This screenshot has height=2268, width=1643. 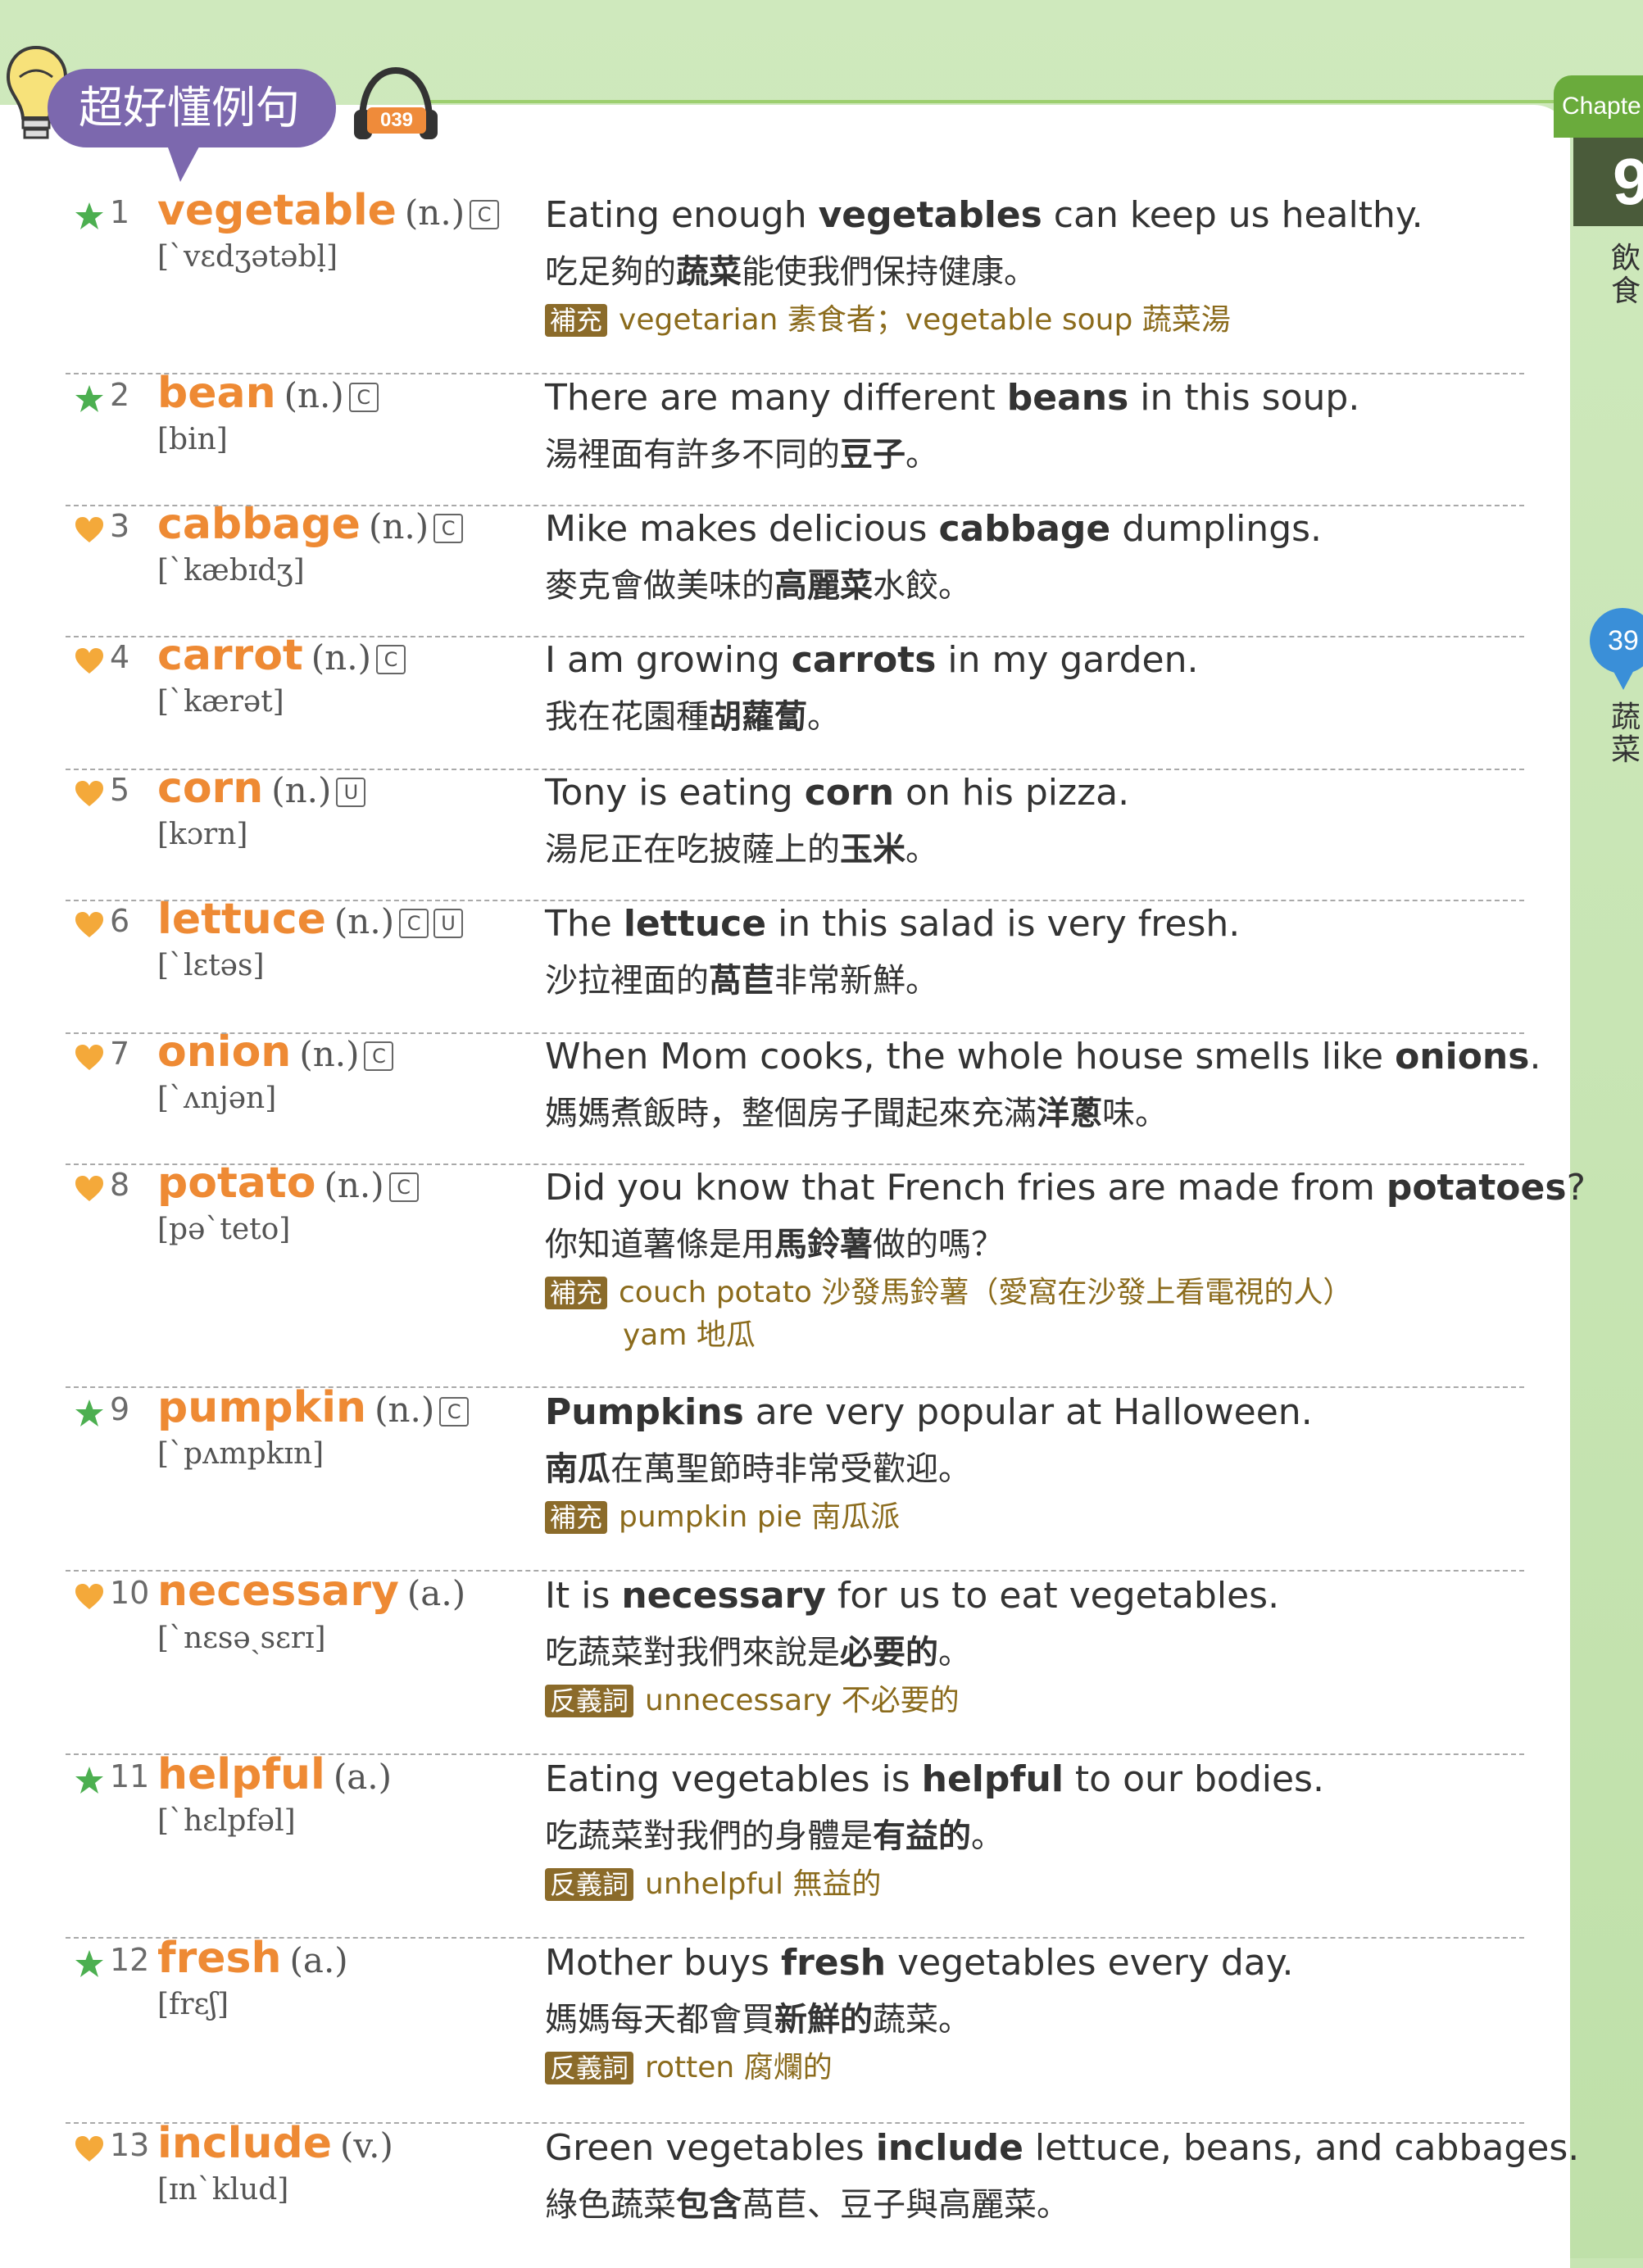 What do you see at coordinates (925, 320) in the screenshot?
I see `note-text: vegetarian 素食者；vegetable soup 蔬菜湯` at bounding box center [925, 320].